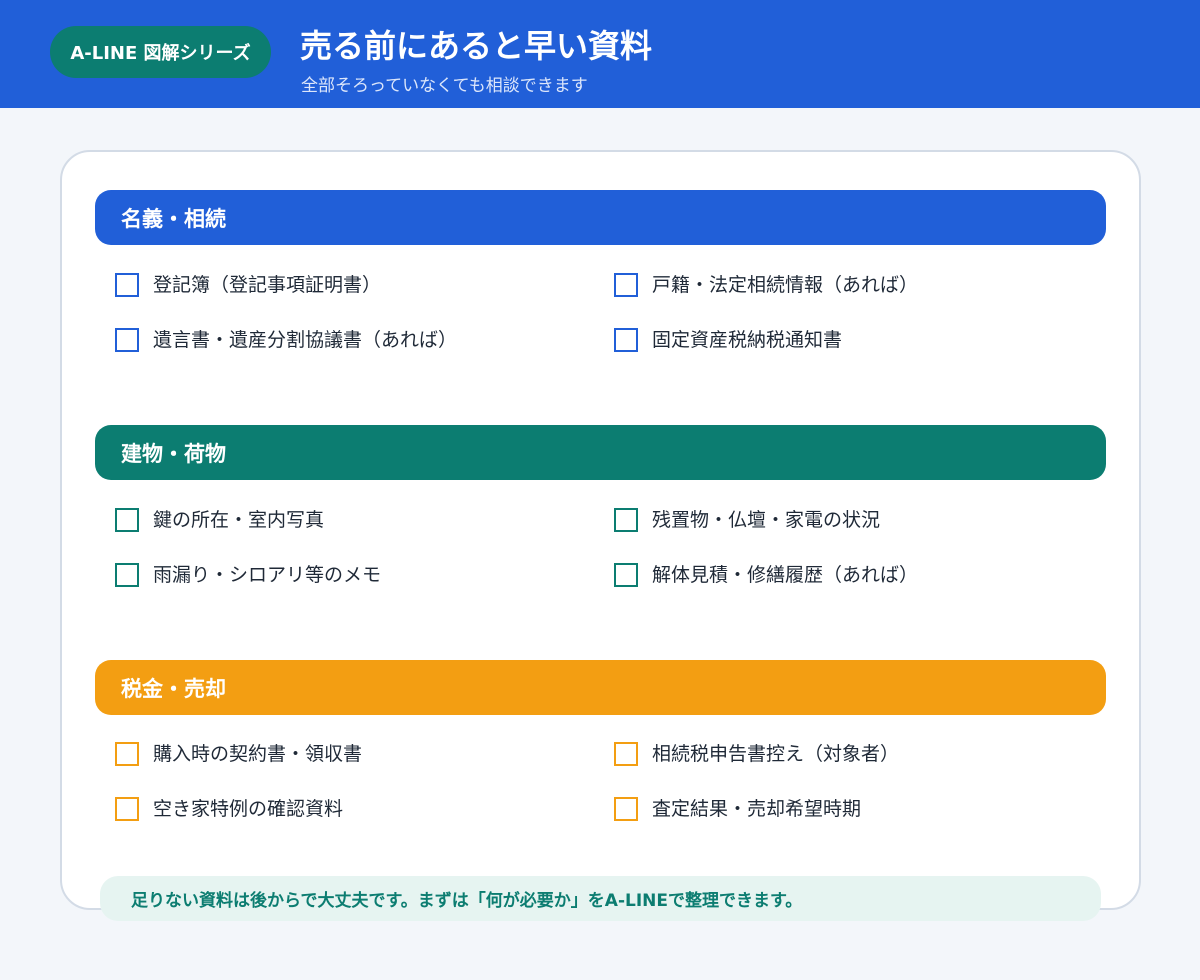 The height and width of the screenshot is (980, 1200). I want to click on checklist-item-label: 登記簿（登記事項証明書）, so click(267, 285).